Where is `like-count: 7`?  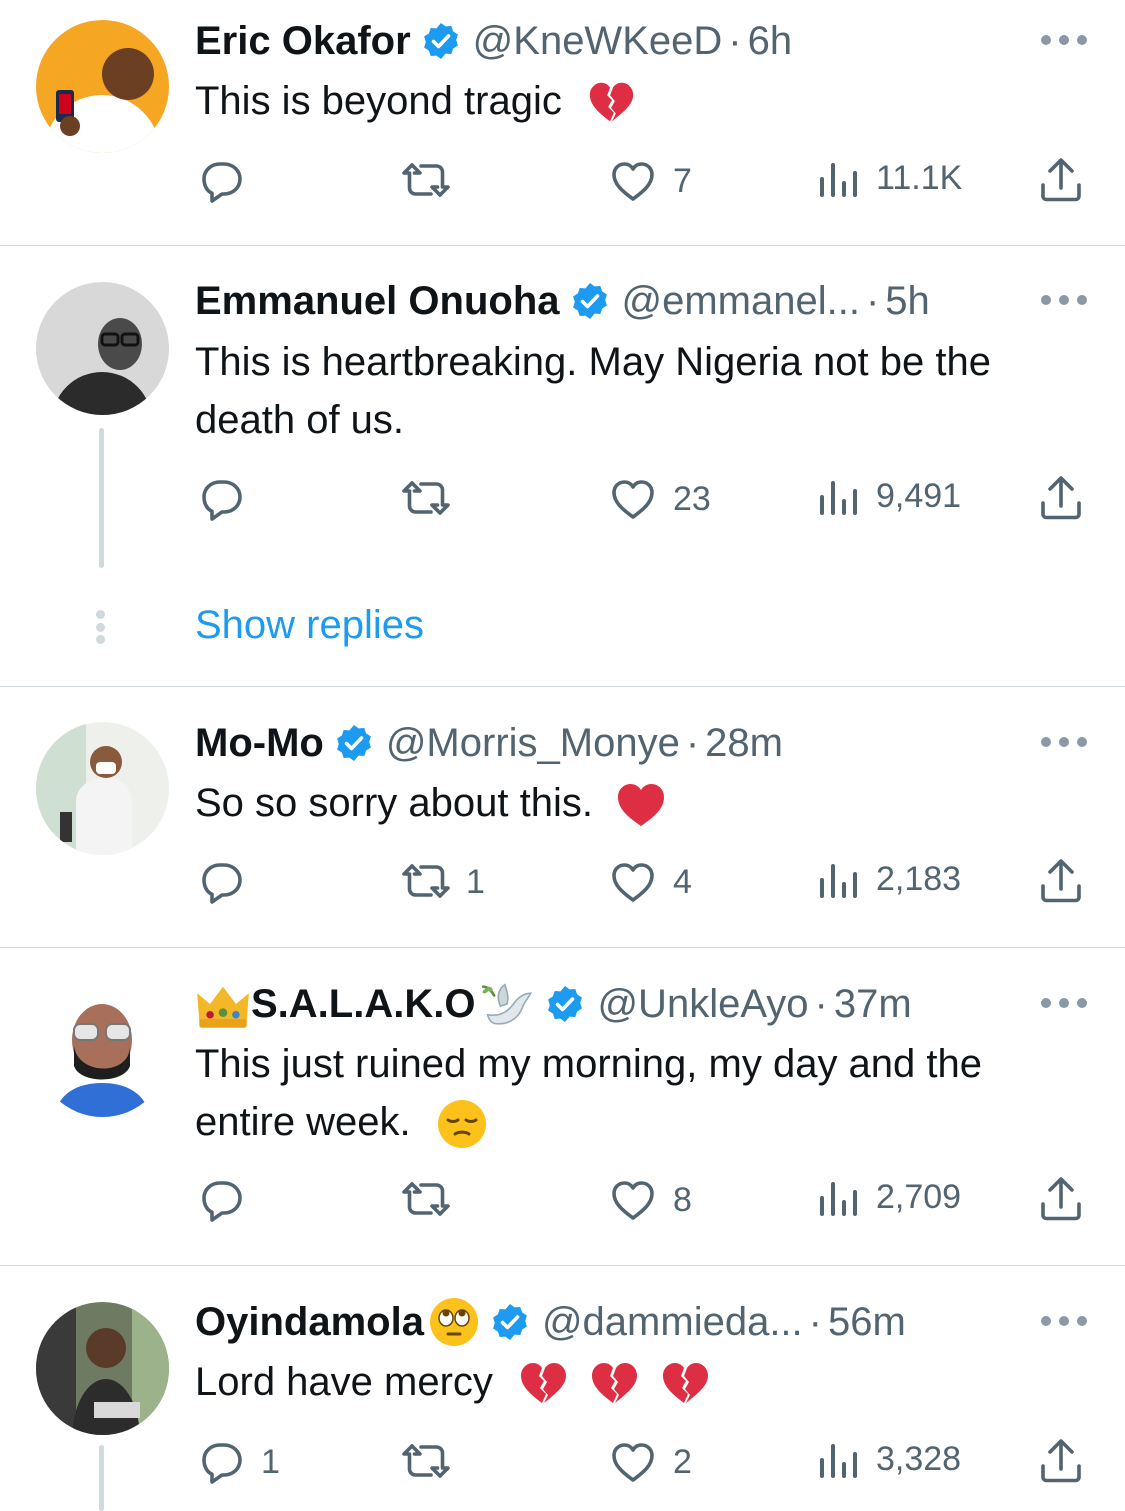
like-count: 7 is located at coordinates (682, 180).